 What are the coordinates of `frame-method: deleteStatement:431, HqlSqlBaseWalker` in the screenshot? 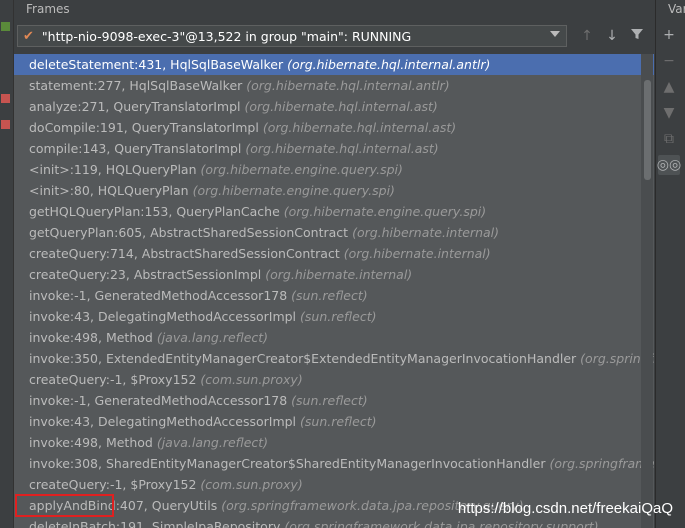 It's located at (156, 64).